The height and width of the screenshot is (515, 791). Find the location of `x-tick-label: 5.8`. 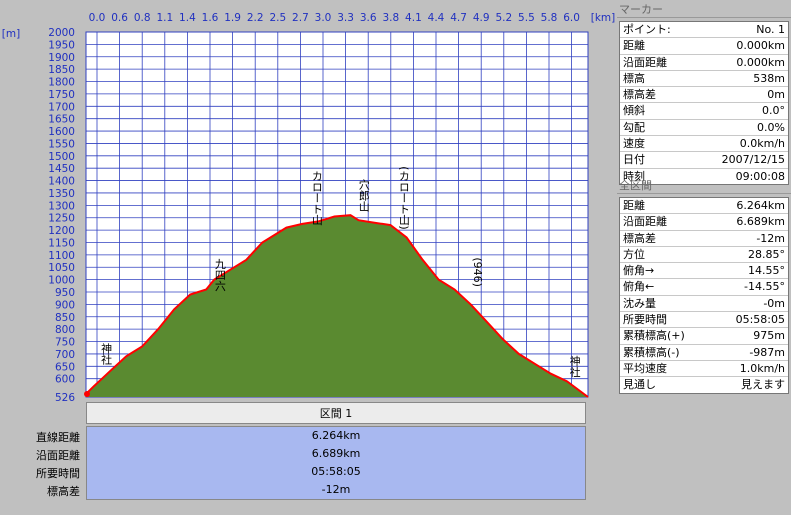

x-tick-label: 5.8 is located at coordinates (549, 18).